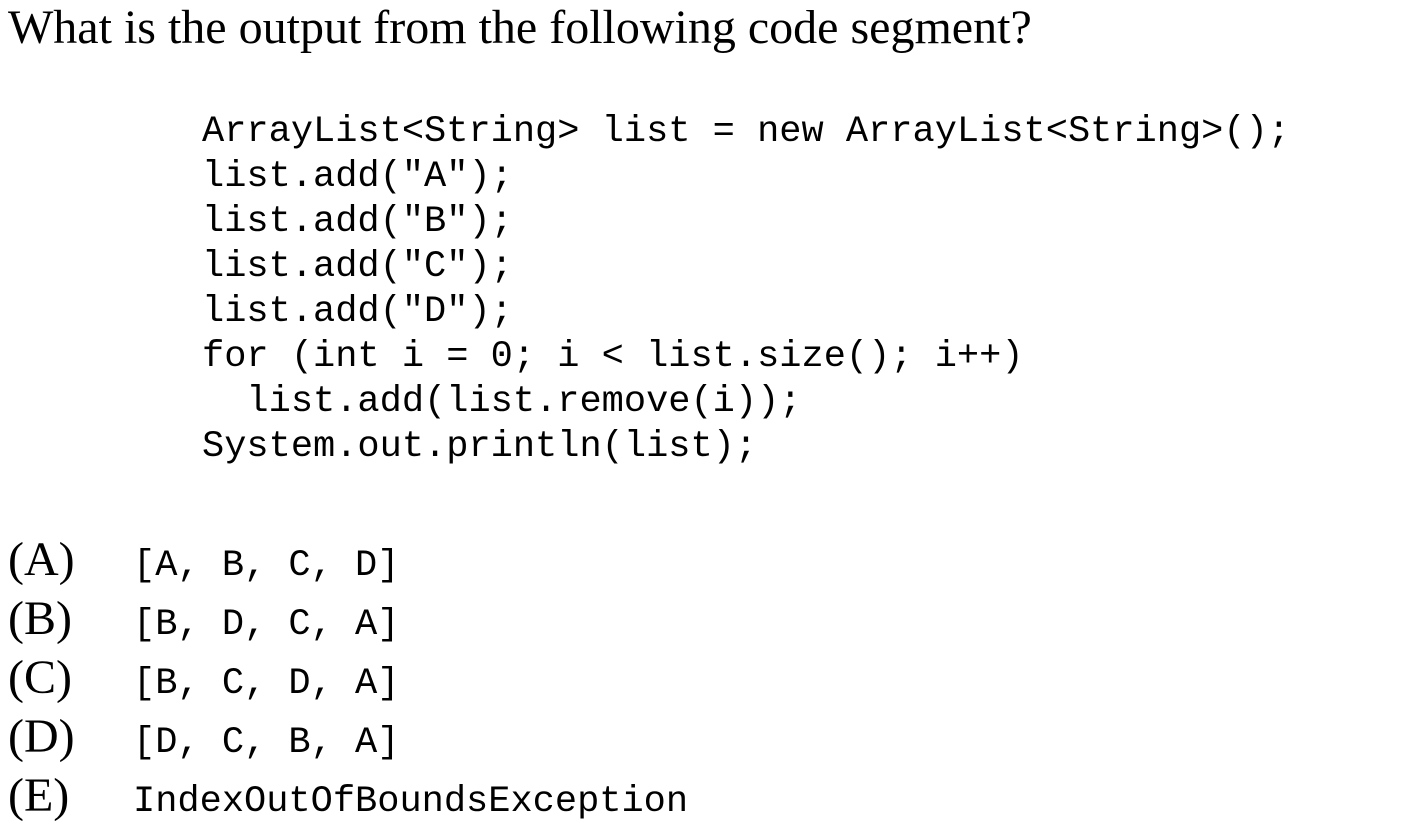 This screenshot has width=1423, height=832. Describe the element at coordinates (411, 802) in the screenshot. I see `choice-text: IndexOutOfBoundsException` at that location.